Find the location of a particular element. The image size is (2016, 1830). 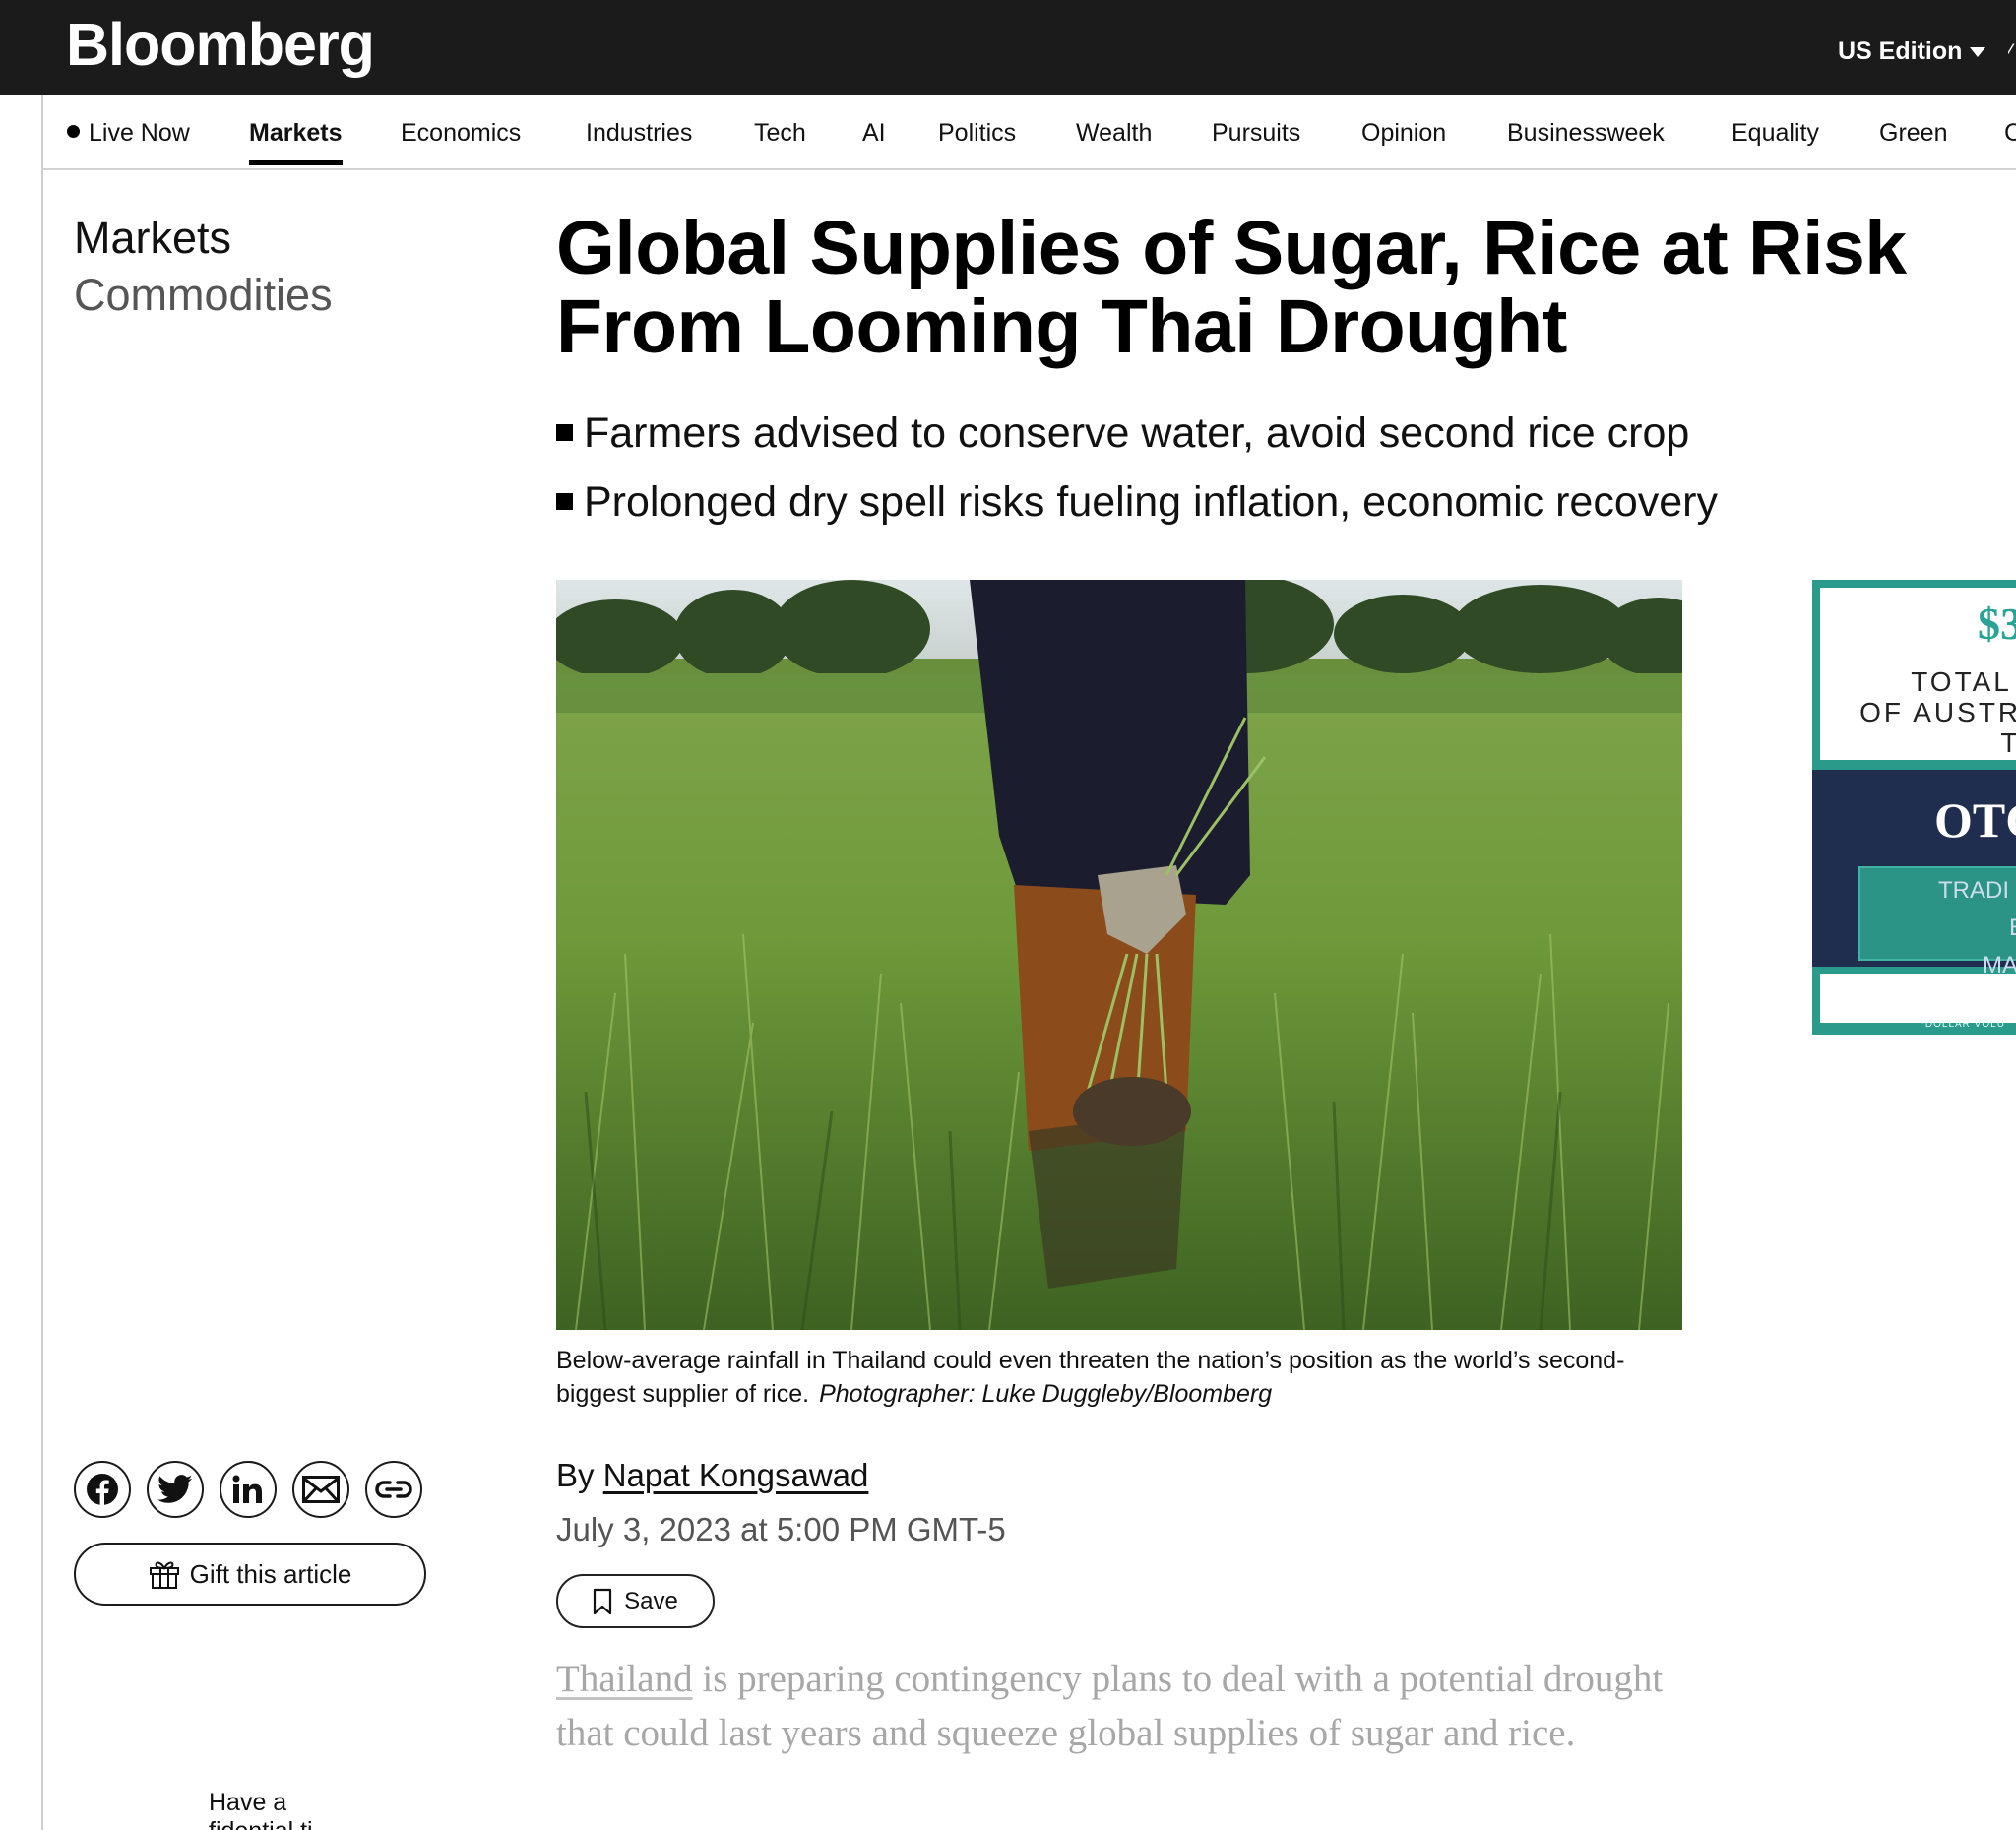

share-bar is located at coordinates (251, 1492).